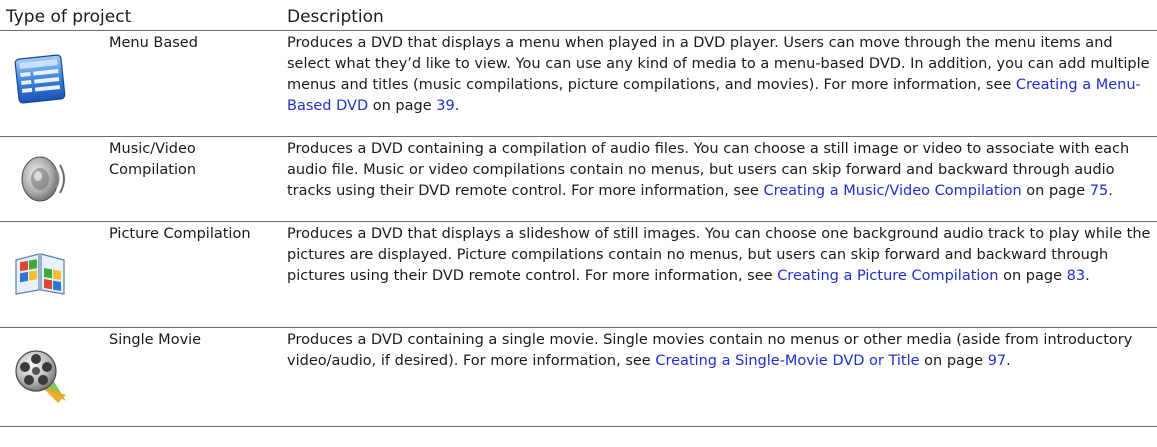  What do you see at coordinates (578, 15) in the screenshot?
I see `table-header: Type of project Description` at bounding box center [578, 15].